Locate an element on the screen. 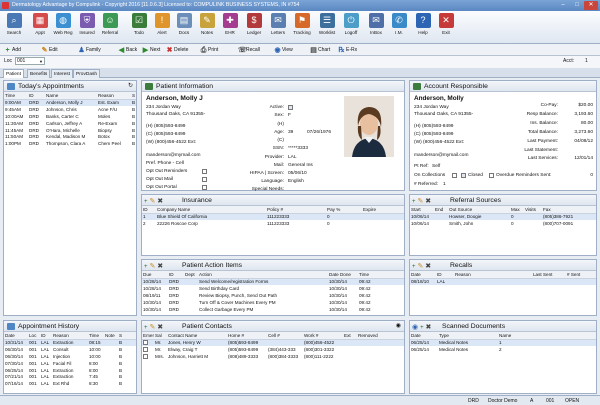 Image resolution: width=600 pixels, height=405 pixels. table-row: 9:45AM DRD Johnson, Chris Acne F/U B is located at coordinates (70, 109).